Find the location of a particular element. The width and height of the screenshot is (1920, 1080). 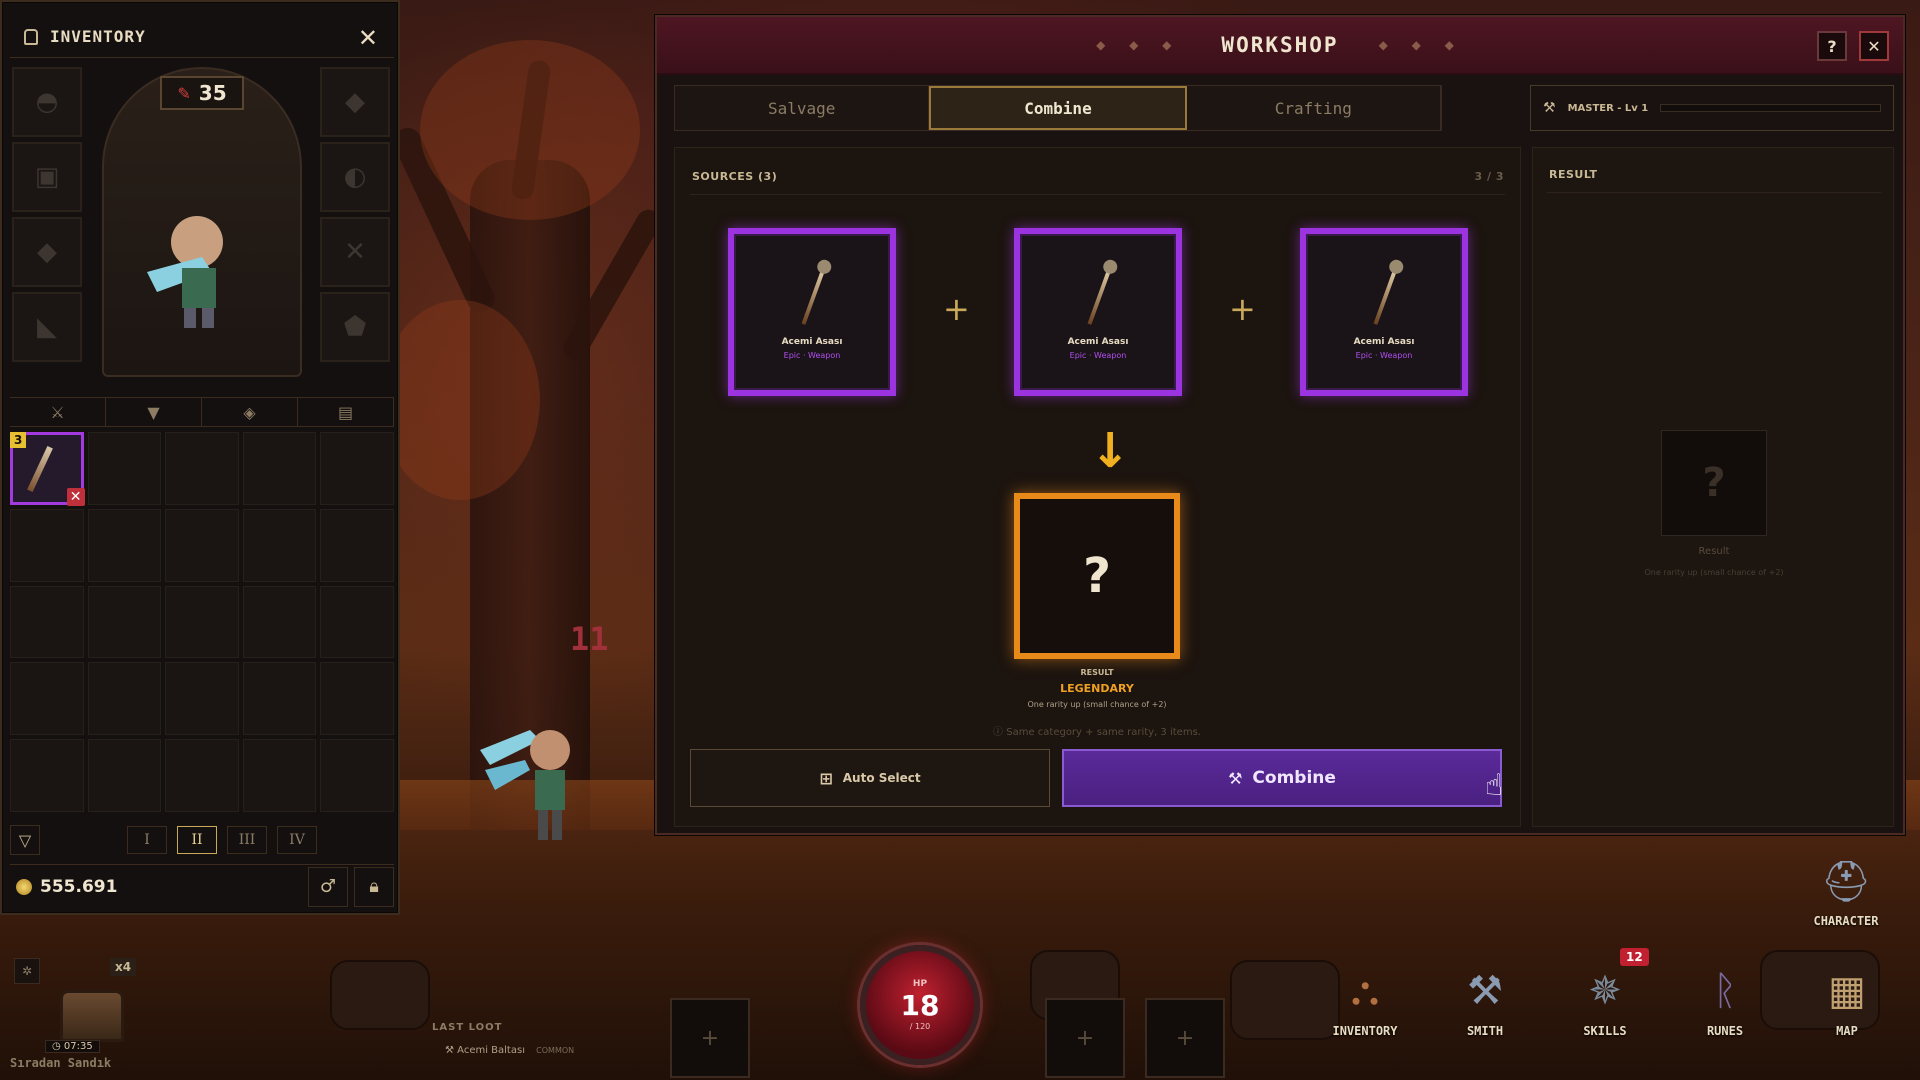

hand-cursor-icon: ☝ is located at coordinates (1494, 785).